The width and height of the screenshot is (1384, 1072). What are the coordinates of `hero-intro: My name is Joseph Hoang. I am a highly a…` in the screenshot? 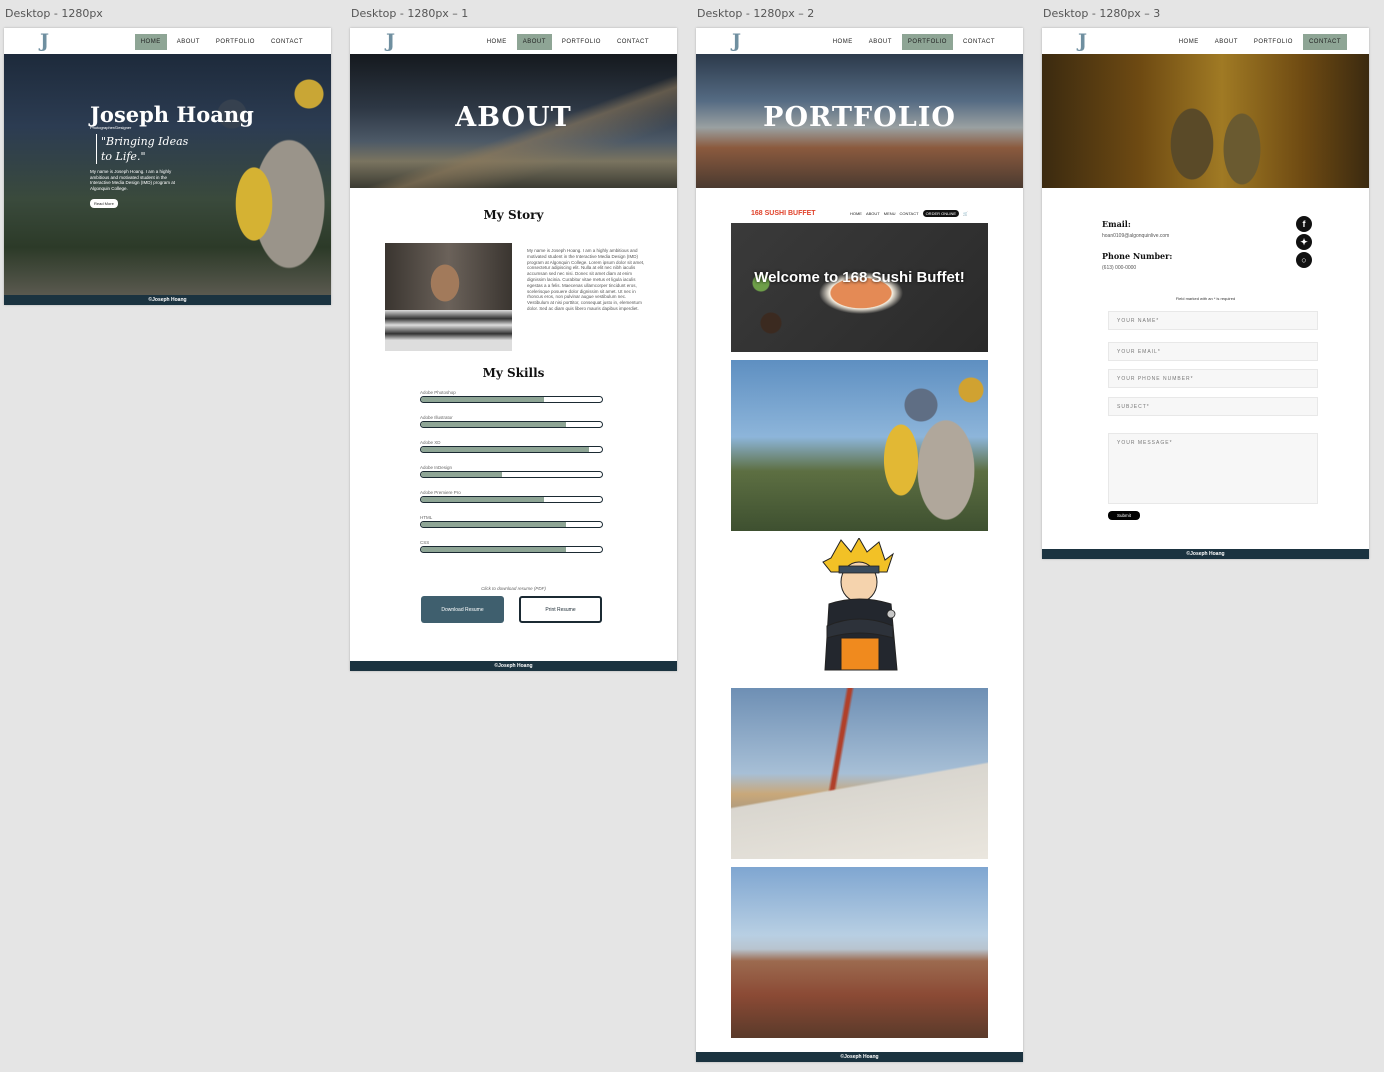 It's located at (133, 180).